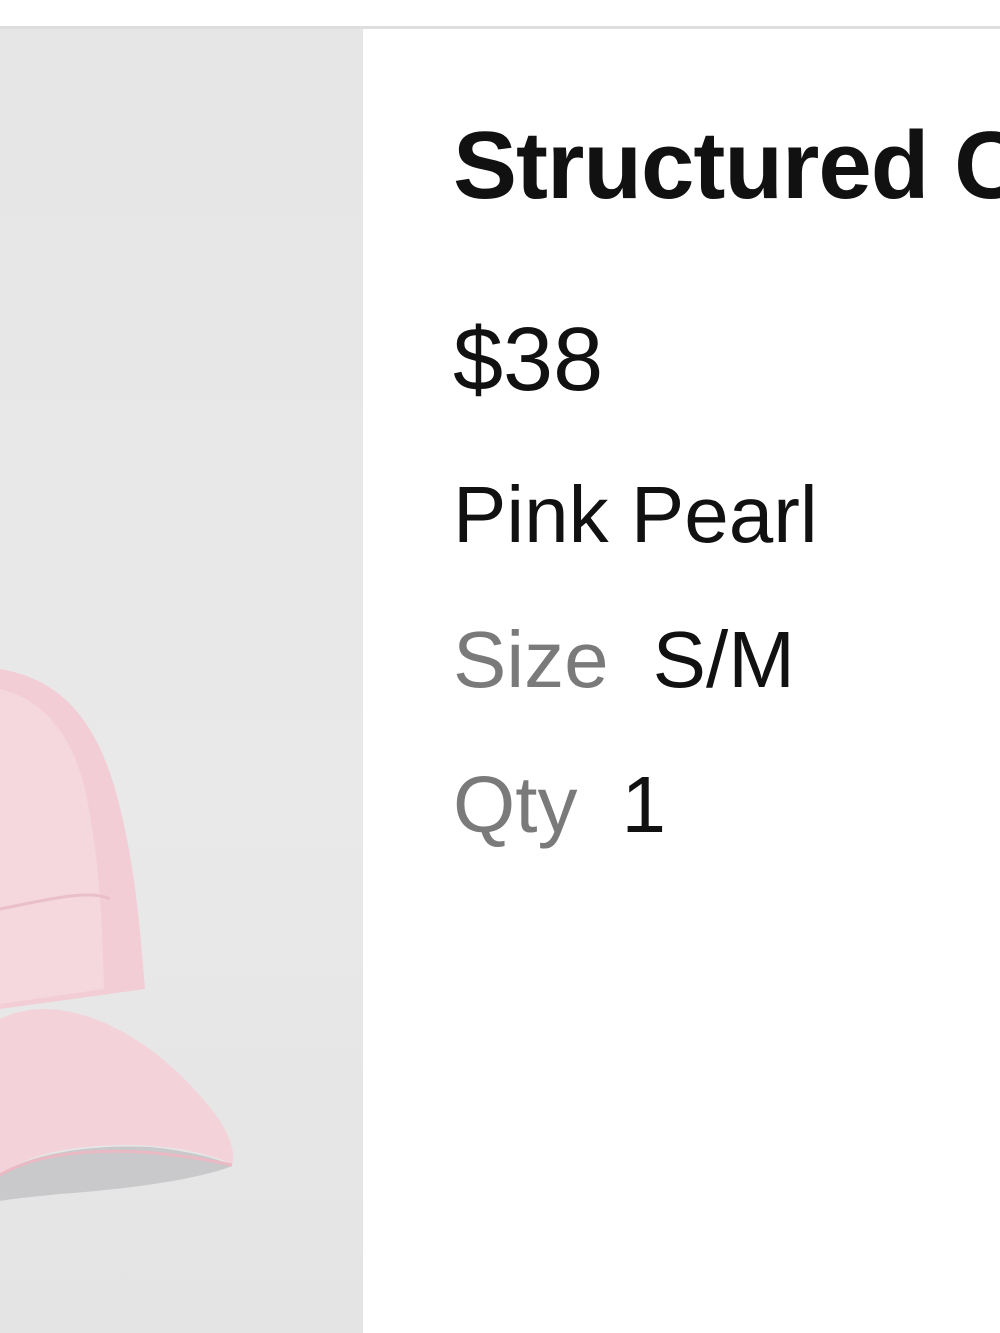 The height and width of the screenshot is (1333, 1000). What do you see at coordinates (726, 166) in the screenshot?
I see `product-title: Structured C` at bounding box center [726, 166].